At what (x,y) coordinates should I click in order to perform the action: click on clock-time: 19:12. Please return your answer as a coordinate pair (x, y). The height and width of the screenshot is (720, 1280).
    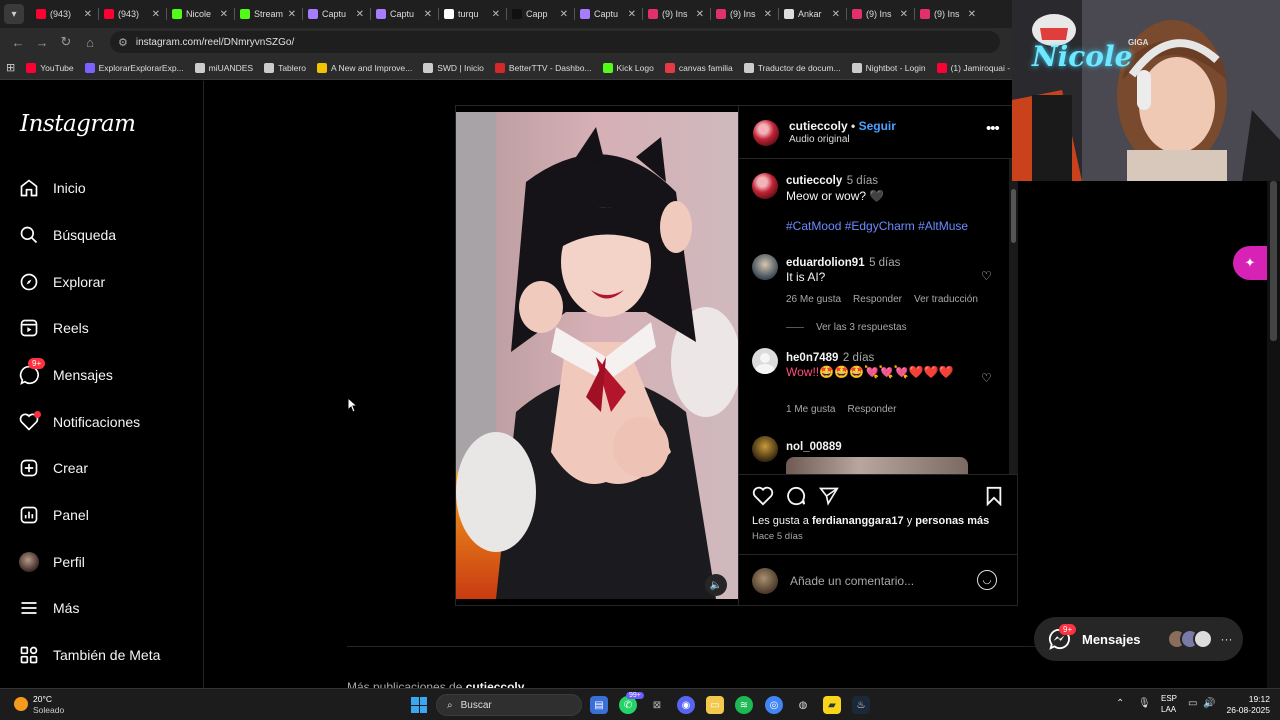
    Looking at the image, I should click on (1249, 699).